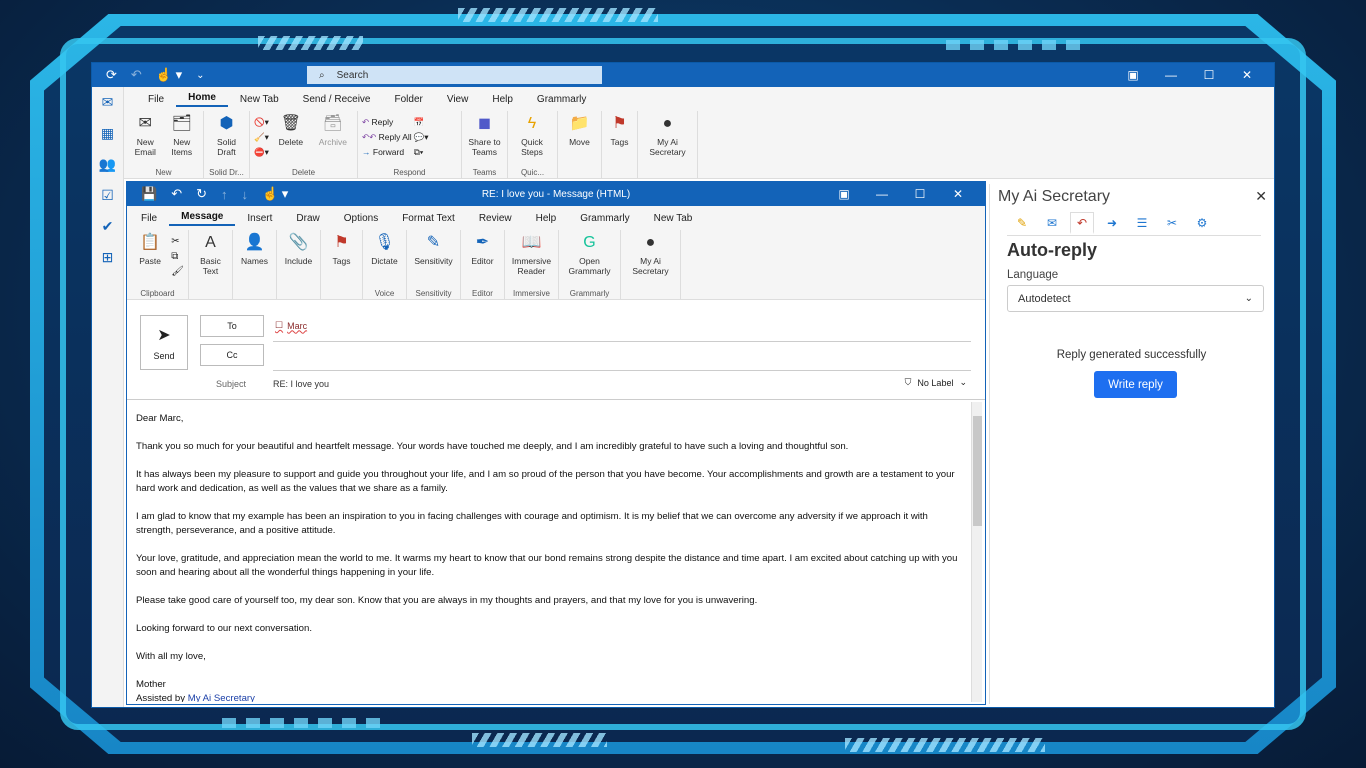  Describe the element at coordinates (210, 254) in the screenshot. I see `basic-text-button: A Basic Text` at that location.